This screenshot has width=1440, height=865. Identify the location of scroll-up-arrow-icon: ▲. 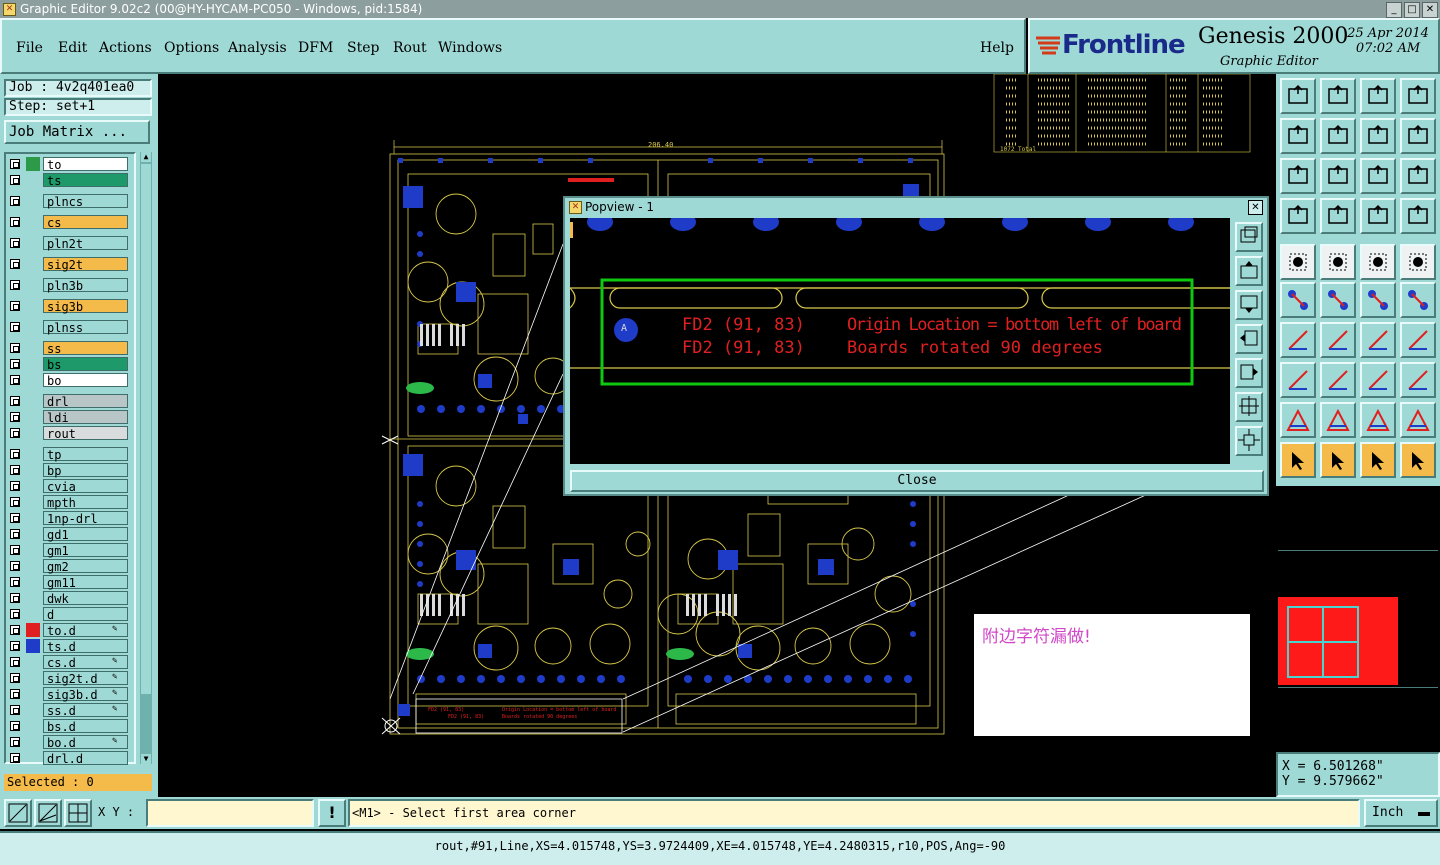
(146, 157).